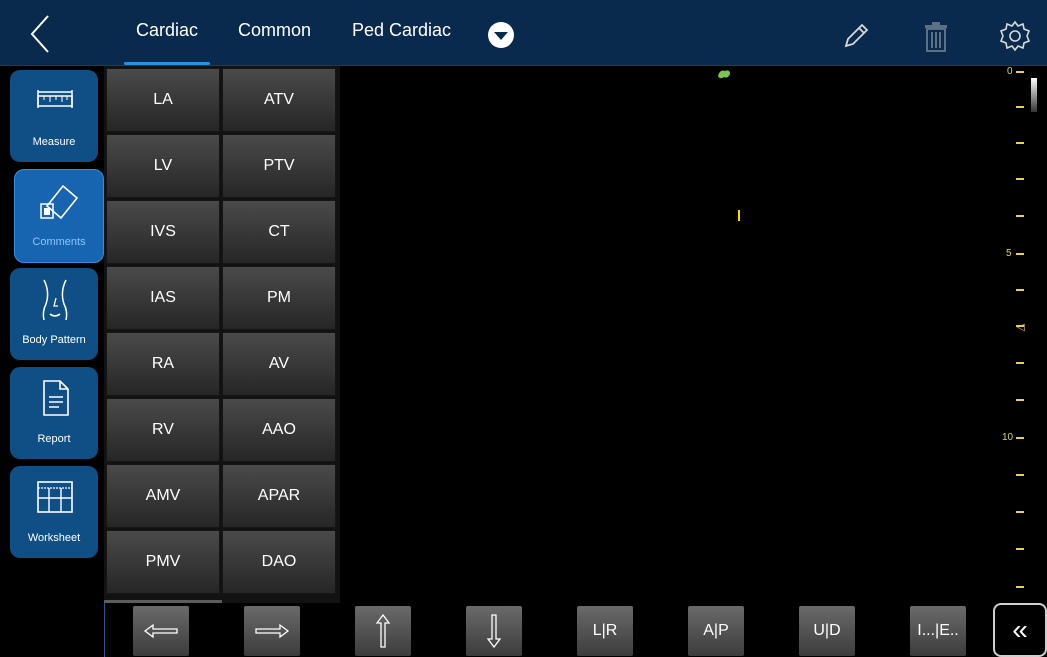 The height and width of the screenshot is (657, 1047). I want to click on tab-common: Common, so click(274, 42).